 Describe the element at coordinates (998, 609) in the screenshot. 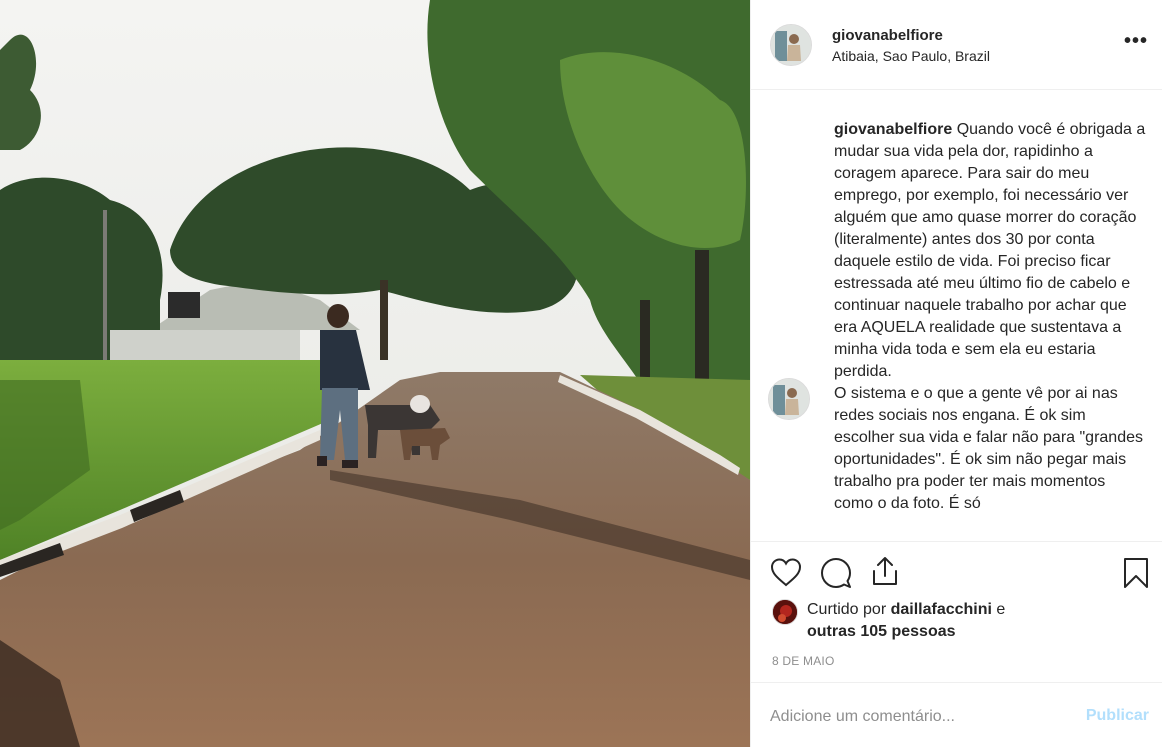

I see `likes-suffix: e` at that location.